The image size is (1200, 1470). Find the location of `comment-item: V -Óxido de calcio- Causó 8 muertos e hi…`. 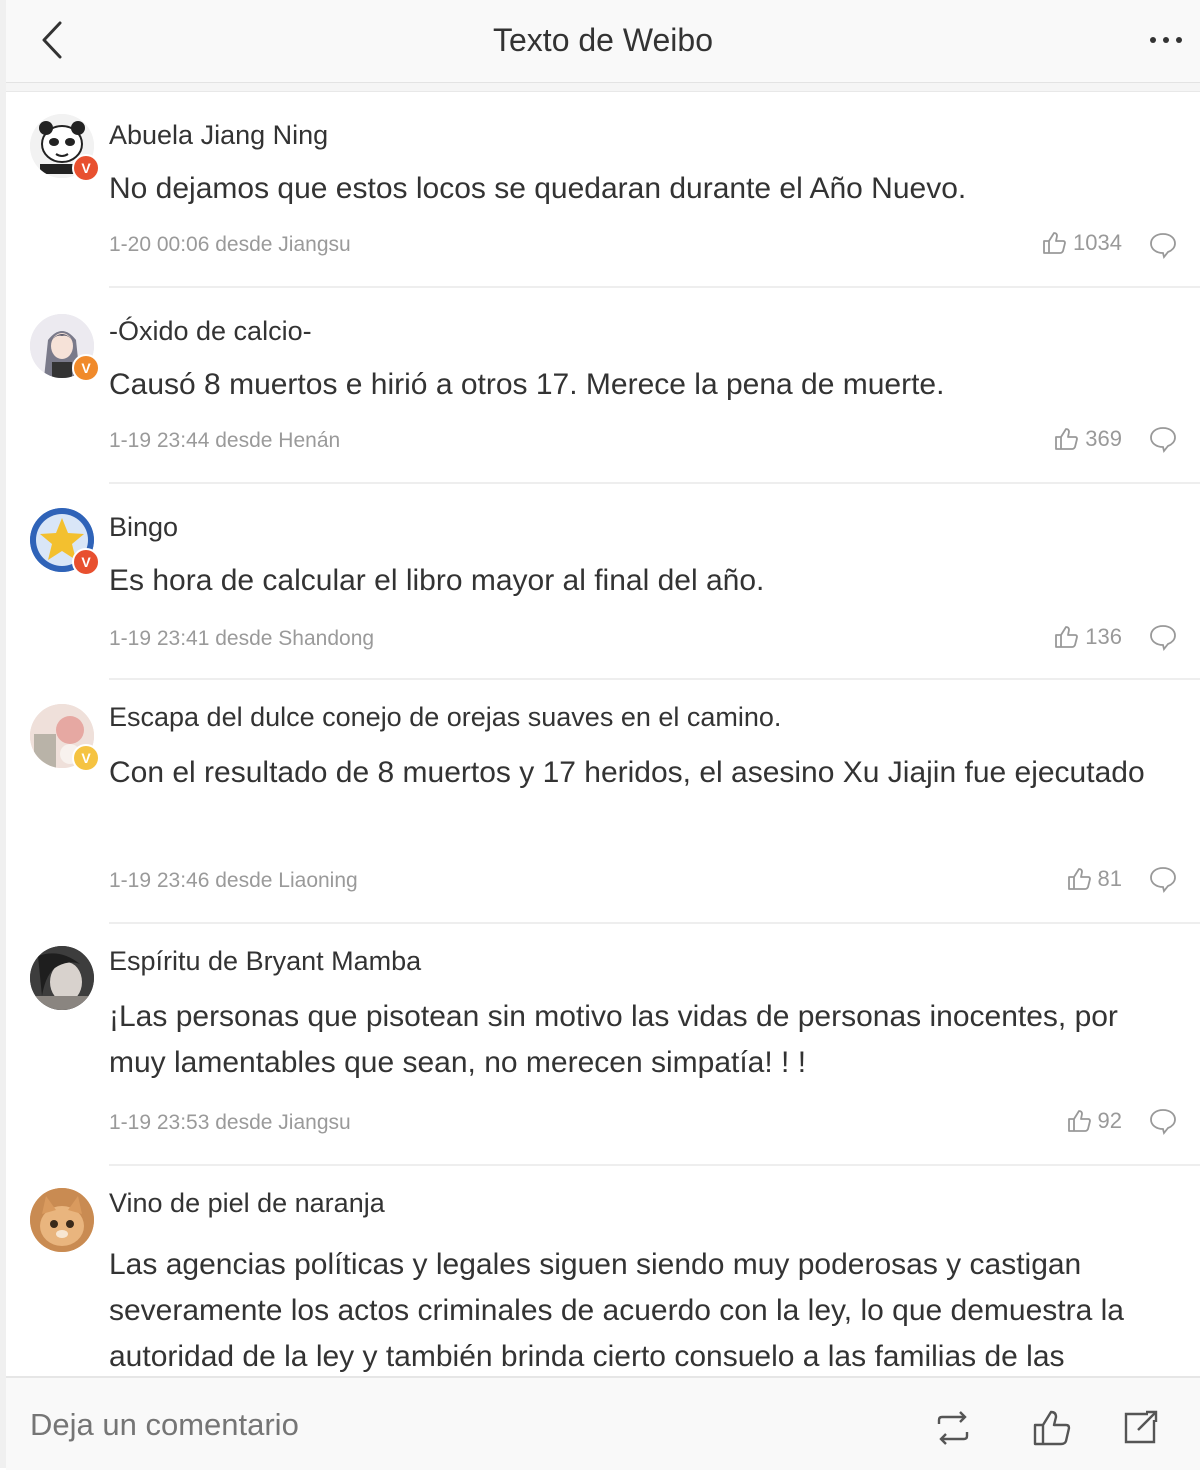

comment-item: V -Óxido de calcio- Causó 8 muertos e hi… is located at coordinates (603, 386).